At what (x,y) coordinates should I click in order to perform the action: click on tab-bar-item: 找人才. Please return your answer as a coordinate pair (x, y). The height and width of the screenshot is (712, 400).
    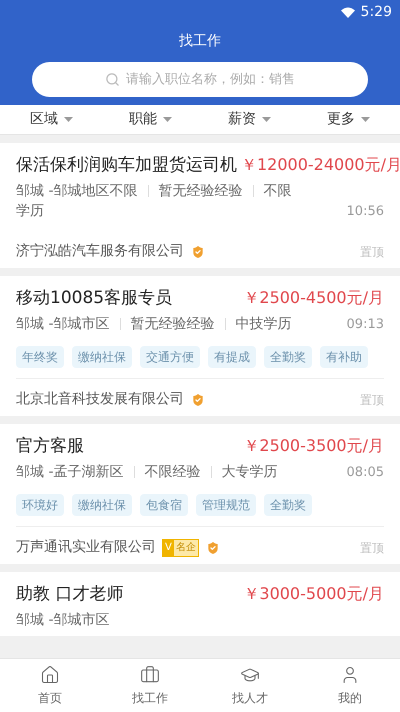
    Looking at the image, I should click on (250, 685).